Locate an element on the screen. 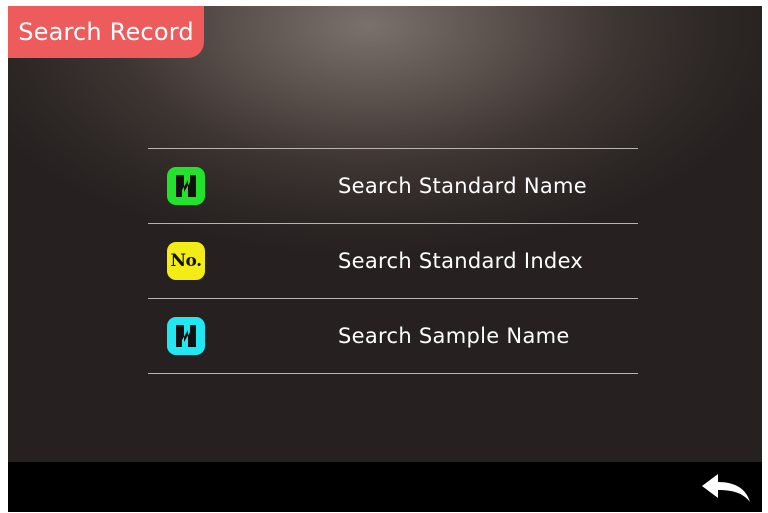  number-icon-text: No. is located at coordinates (186, 261).